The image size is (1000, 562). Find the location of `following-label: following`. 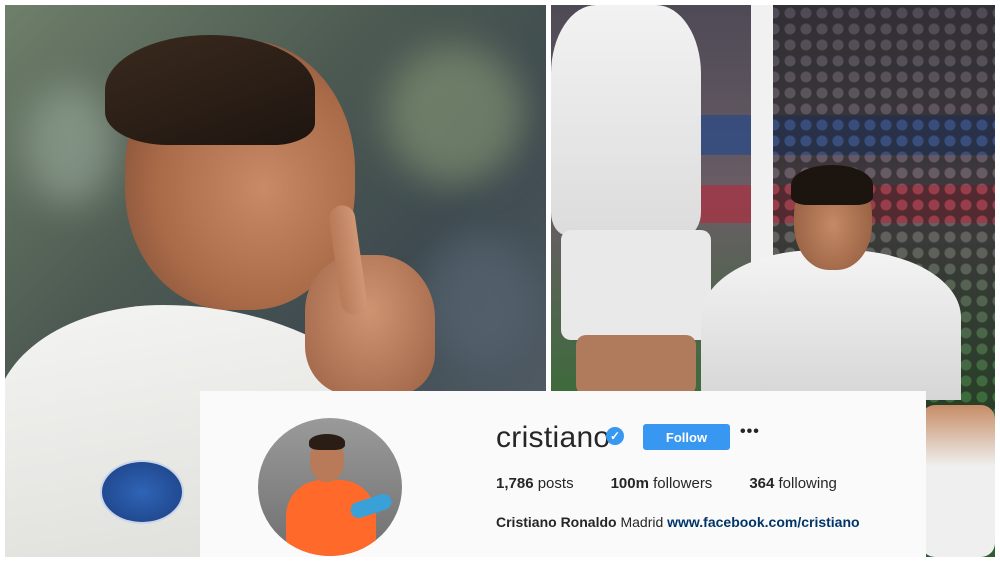

following-label: following is located at coordinates (807, 483).